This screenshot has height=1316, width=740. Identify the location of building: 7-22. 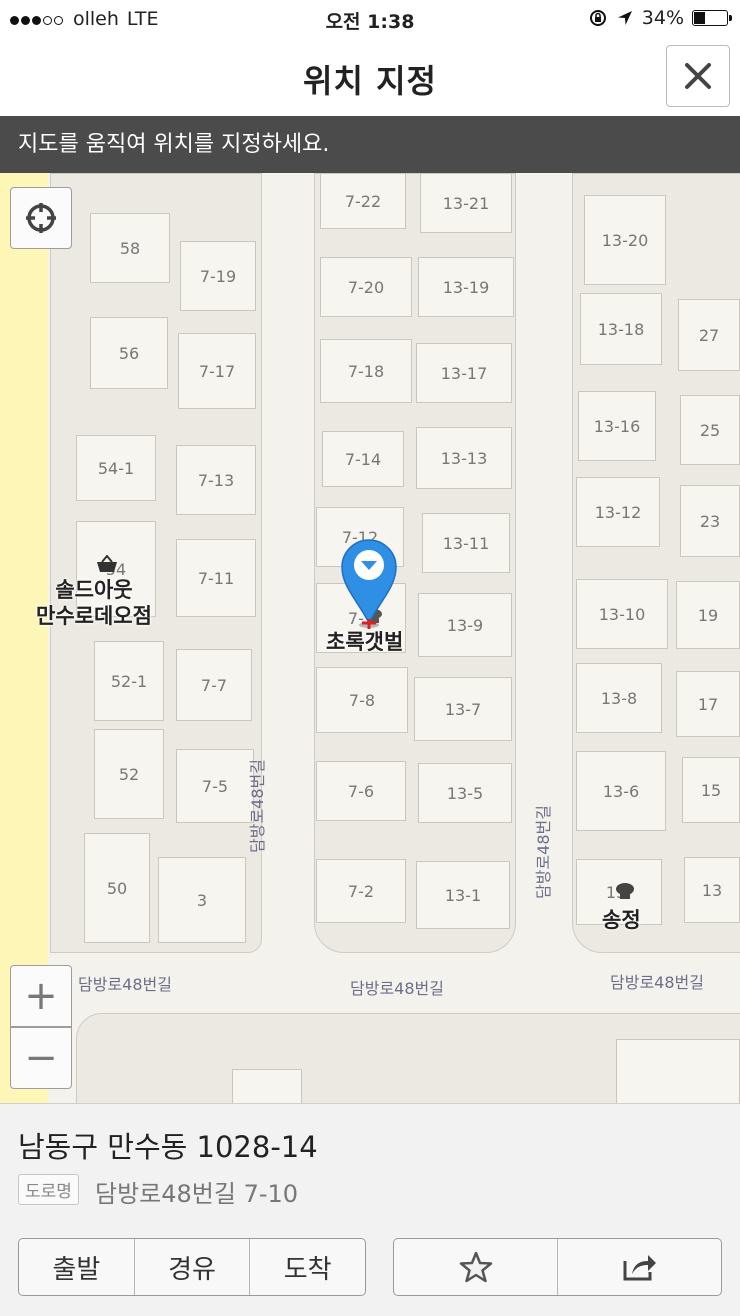
(363, 201).